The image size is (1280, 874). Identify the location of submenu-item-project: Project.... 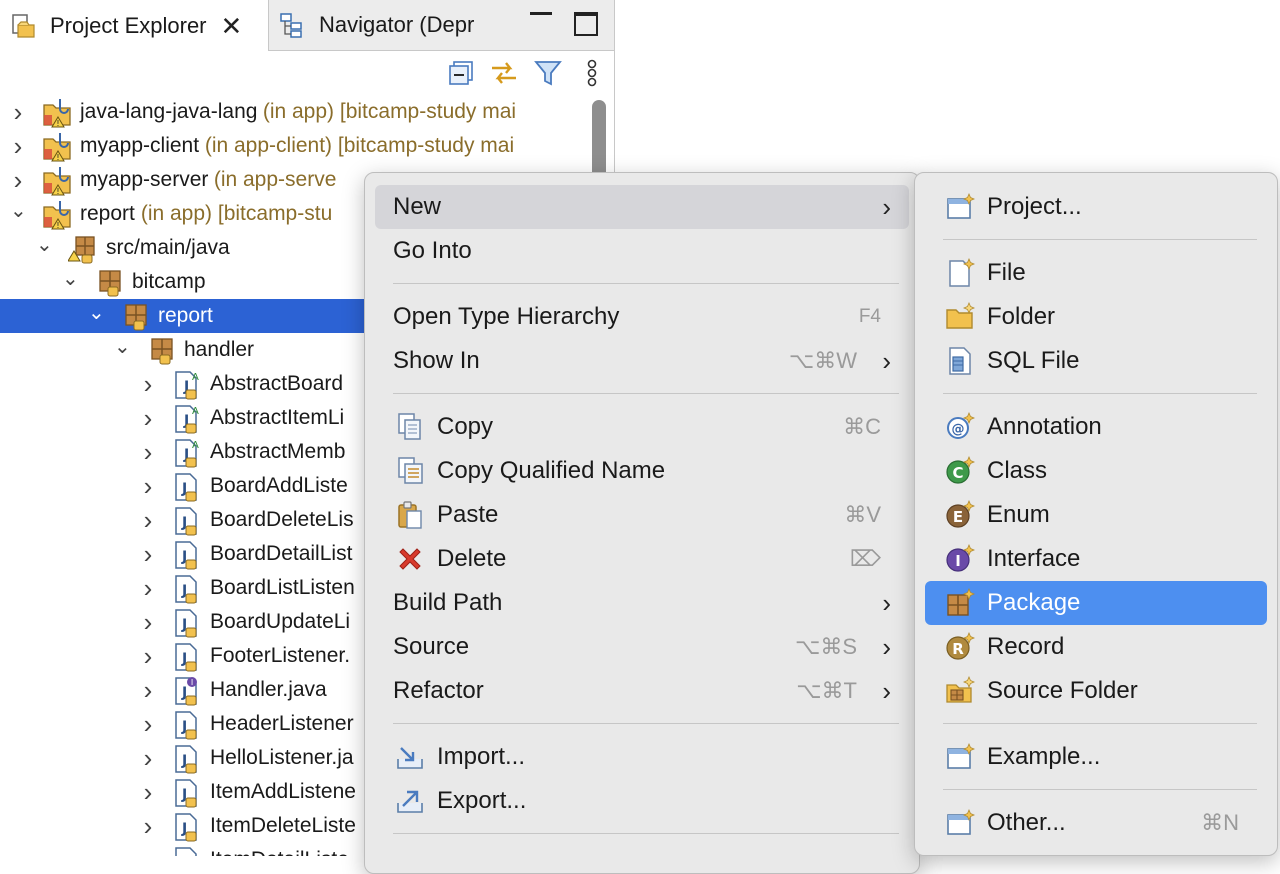
(1096, 207).